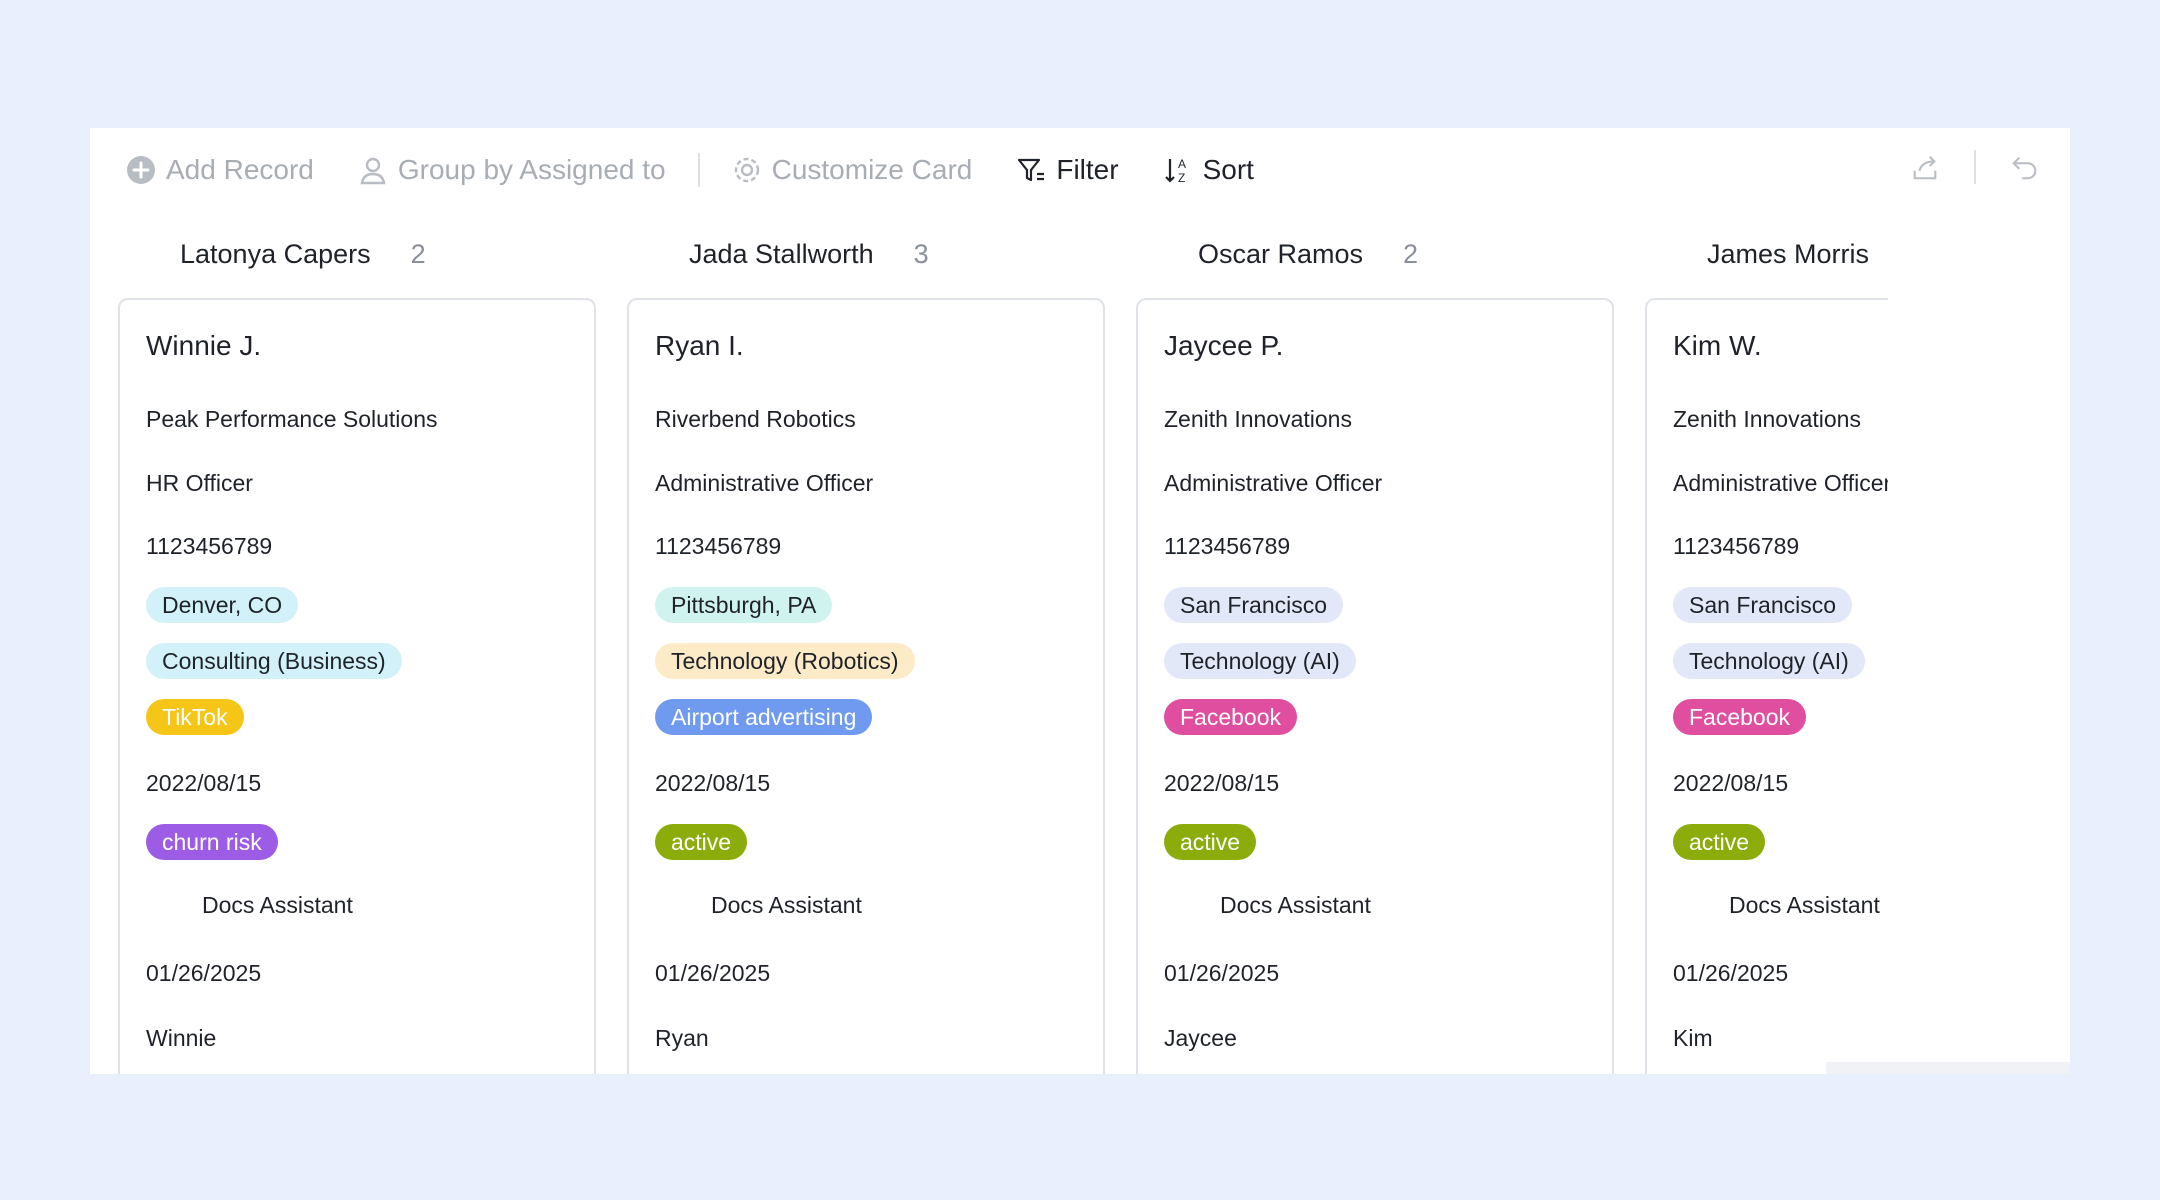  Describe the element at coordinates (141, 170) in the screenshot. I see `plus-circle-icon` at that location.